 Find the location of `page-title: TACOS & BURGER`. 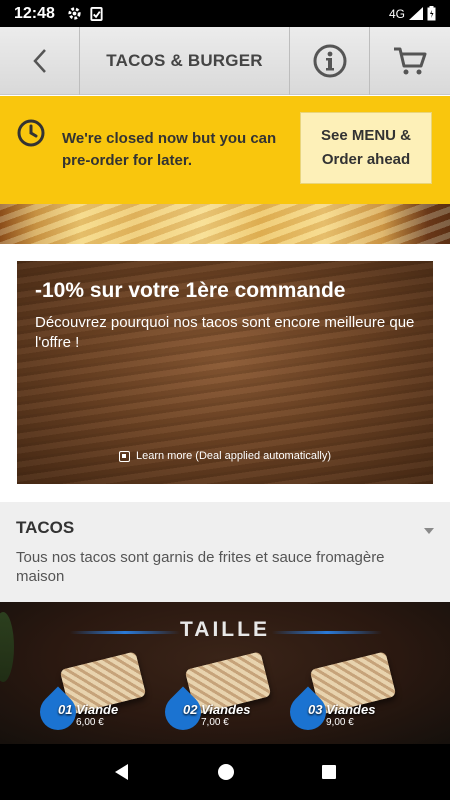

page-title: TACOS & BURGER is located at coordinates (185, 61).